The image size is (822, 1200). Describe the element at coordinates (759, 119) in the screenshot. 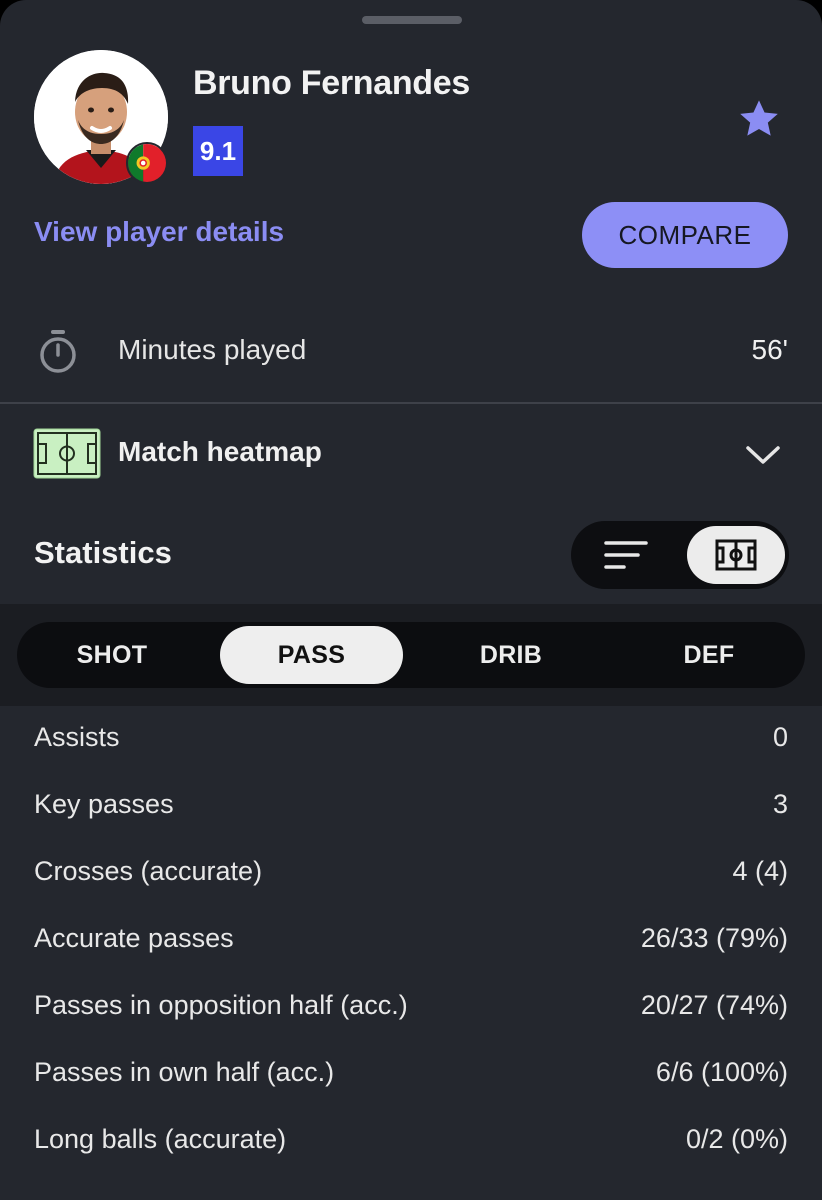

I see `star-icon` at that location.